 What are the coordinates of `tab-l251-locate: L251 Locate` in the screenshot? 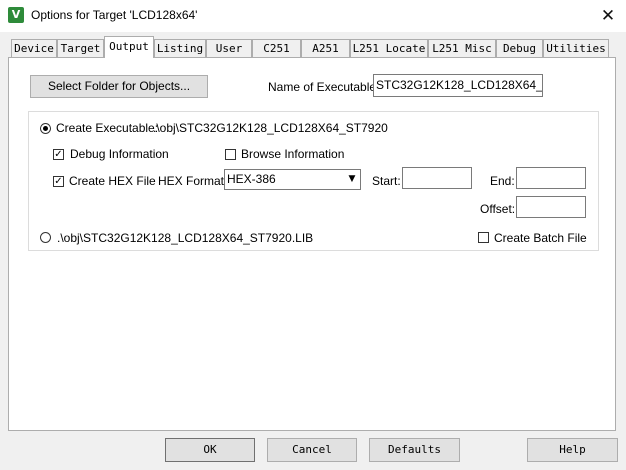 It's located at (389, 48).